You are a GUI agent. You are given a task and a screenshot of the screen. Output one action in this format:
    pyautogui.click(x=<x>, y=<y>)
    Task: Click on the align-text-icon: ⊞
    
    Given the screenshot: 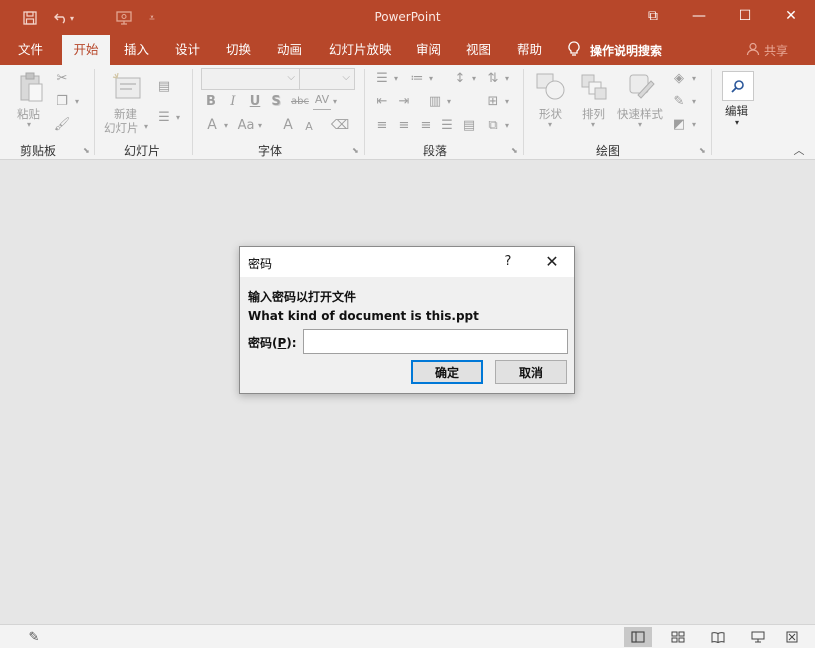 What is the action you would take?
    pyautogui.click(x=493, y=101)
    